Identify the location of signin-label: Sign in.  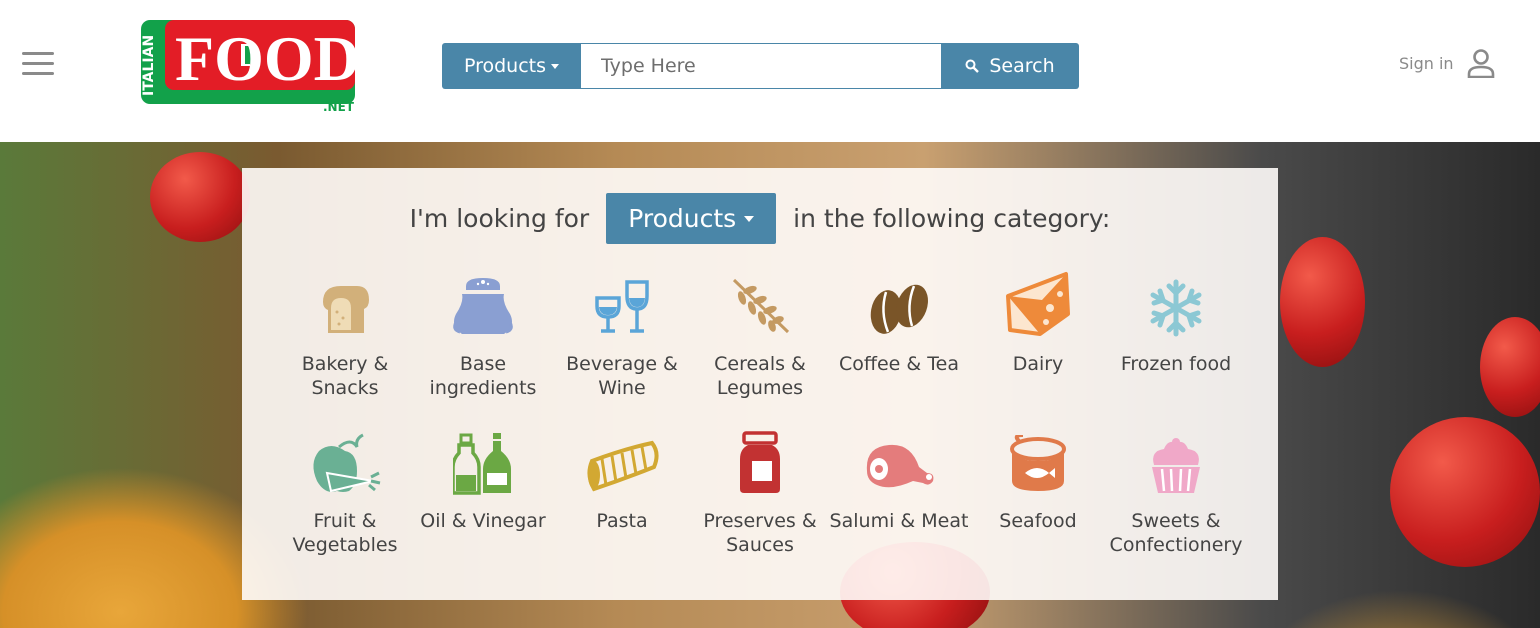
(1426, 63).